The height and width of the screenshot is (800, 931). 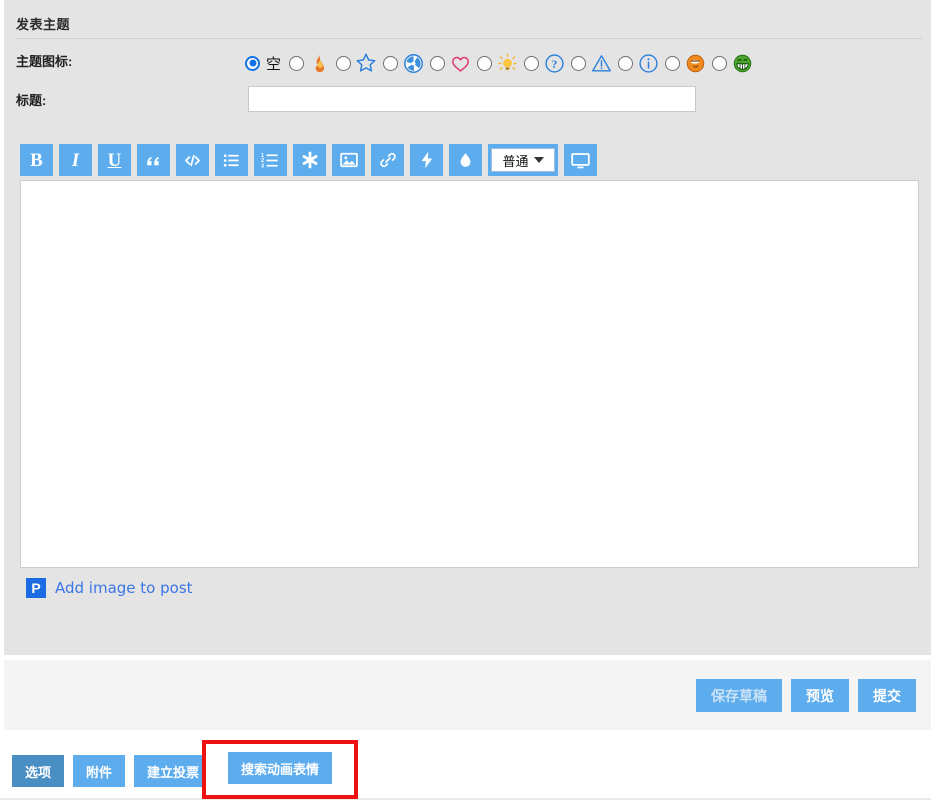 What do you see at coordinates (344, 63) in the screenshot?
I see `radio-star` at bounding box center [344, 63].